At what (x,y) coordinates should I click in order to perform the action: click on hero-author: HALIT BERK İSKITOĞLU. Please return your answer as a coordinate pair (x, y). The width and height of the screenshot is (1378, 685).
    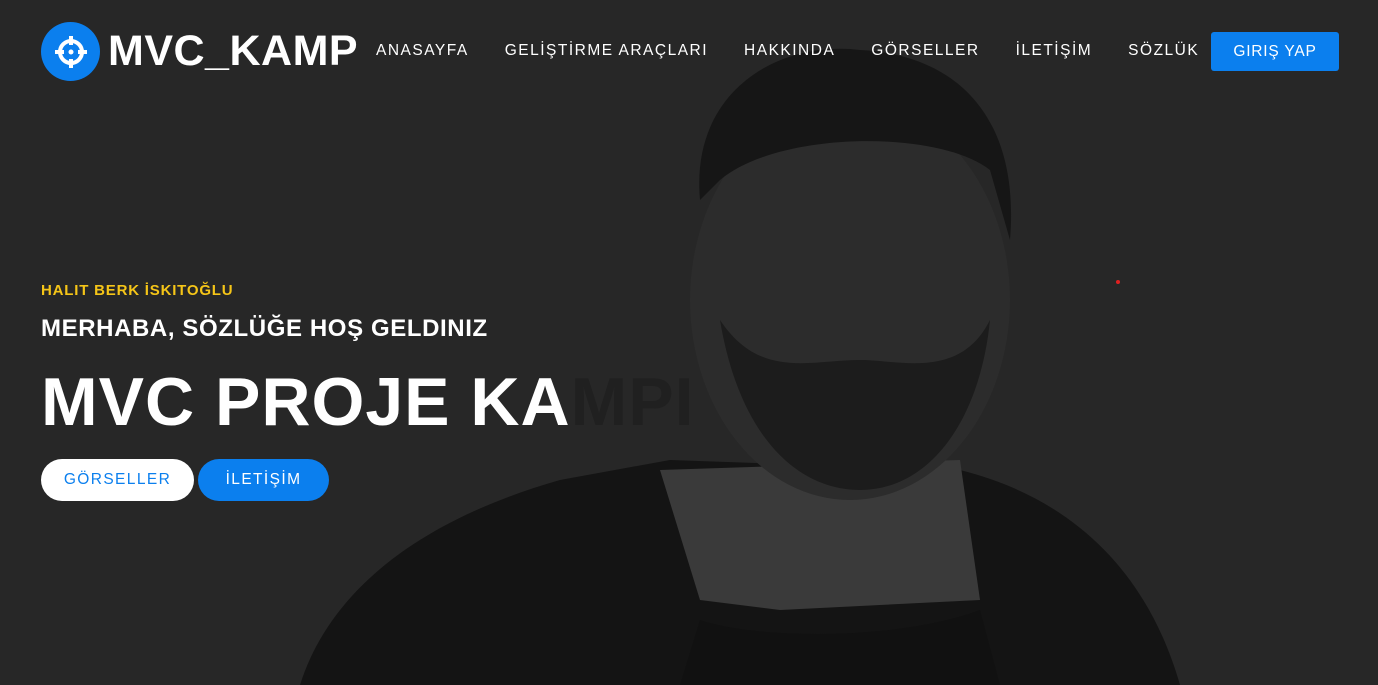
    Looking at the image, I should click on (137, 290).